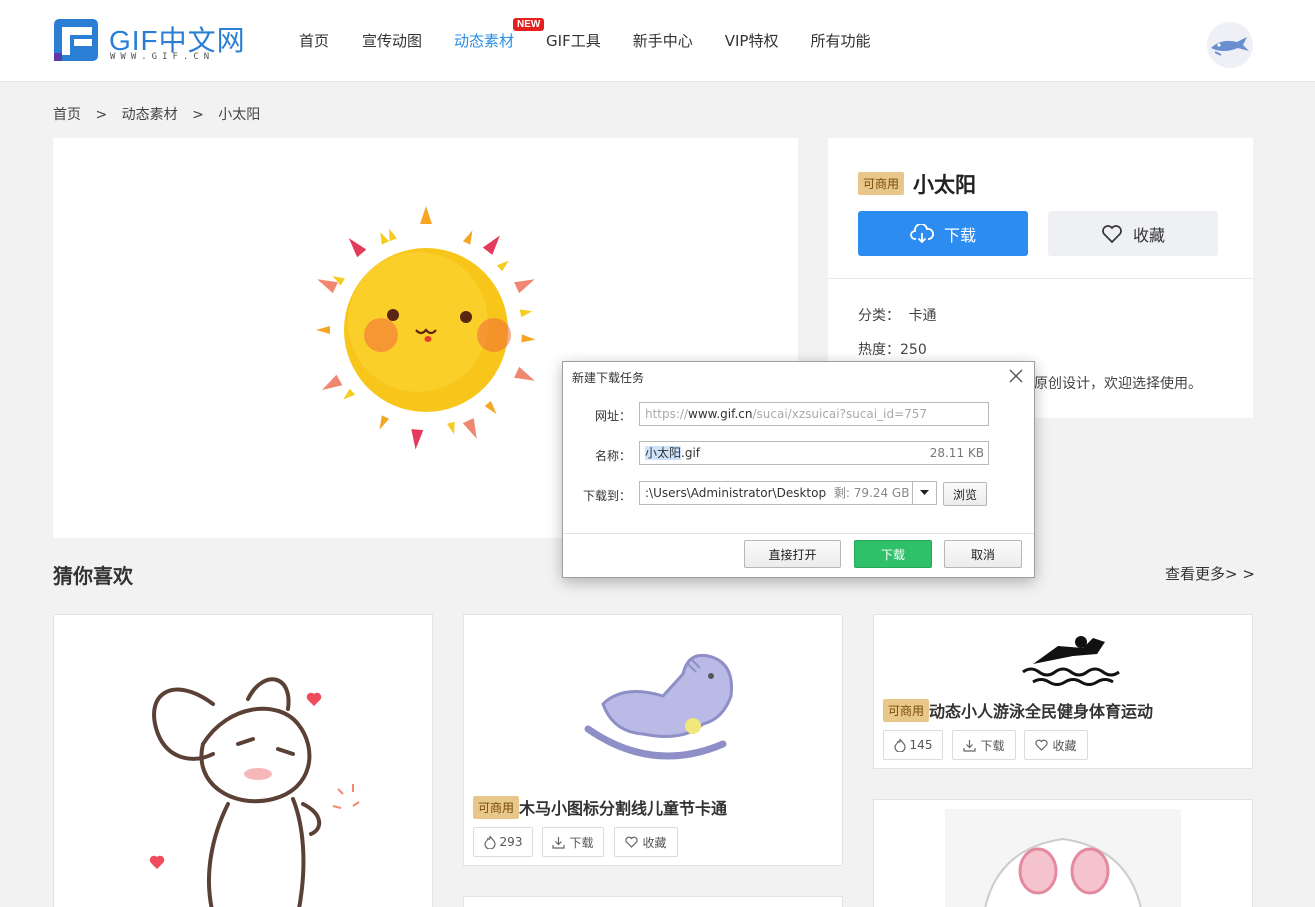 The height and width of the screenshot is (907, 1315). I want to click on breadcrumb: 首页 > 动态素材 > 小太阳, so click(161, 114).